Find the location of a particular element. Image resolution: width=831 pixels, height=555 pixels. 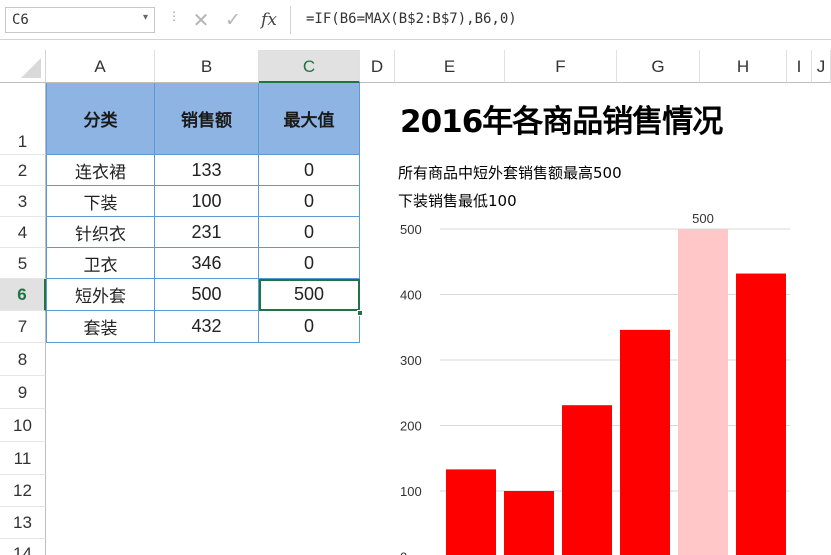

chart-title: 2016年各商品销售情况 is located at coordinates (561, 122).